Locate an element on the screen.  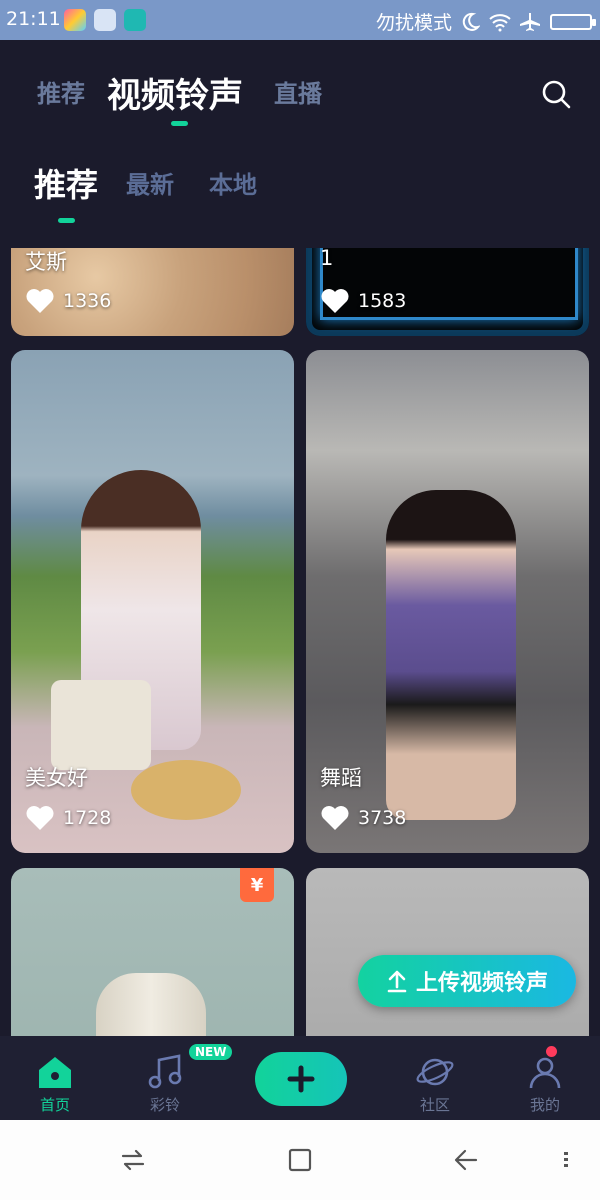
nav-profile: 我的 is located at coordinates (545, 1078).